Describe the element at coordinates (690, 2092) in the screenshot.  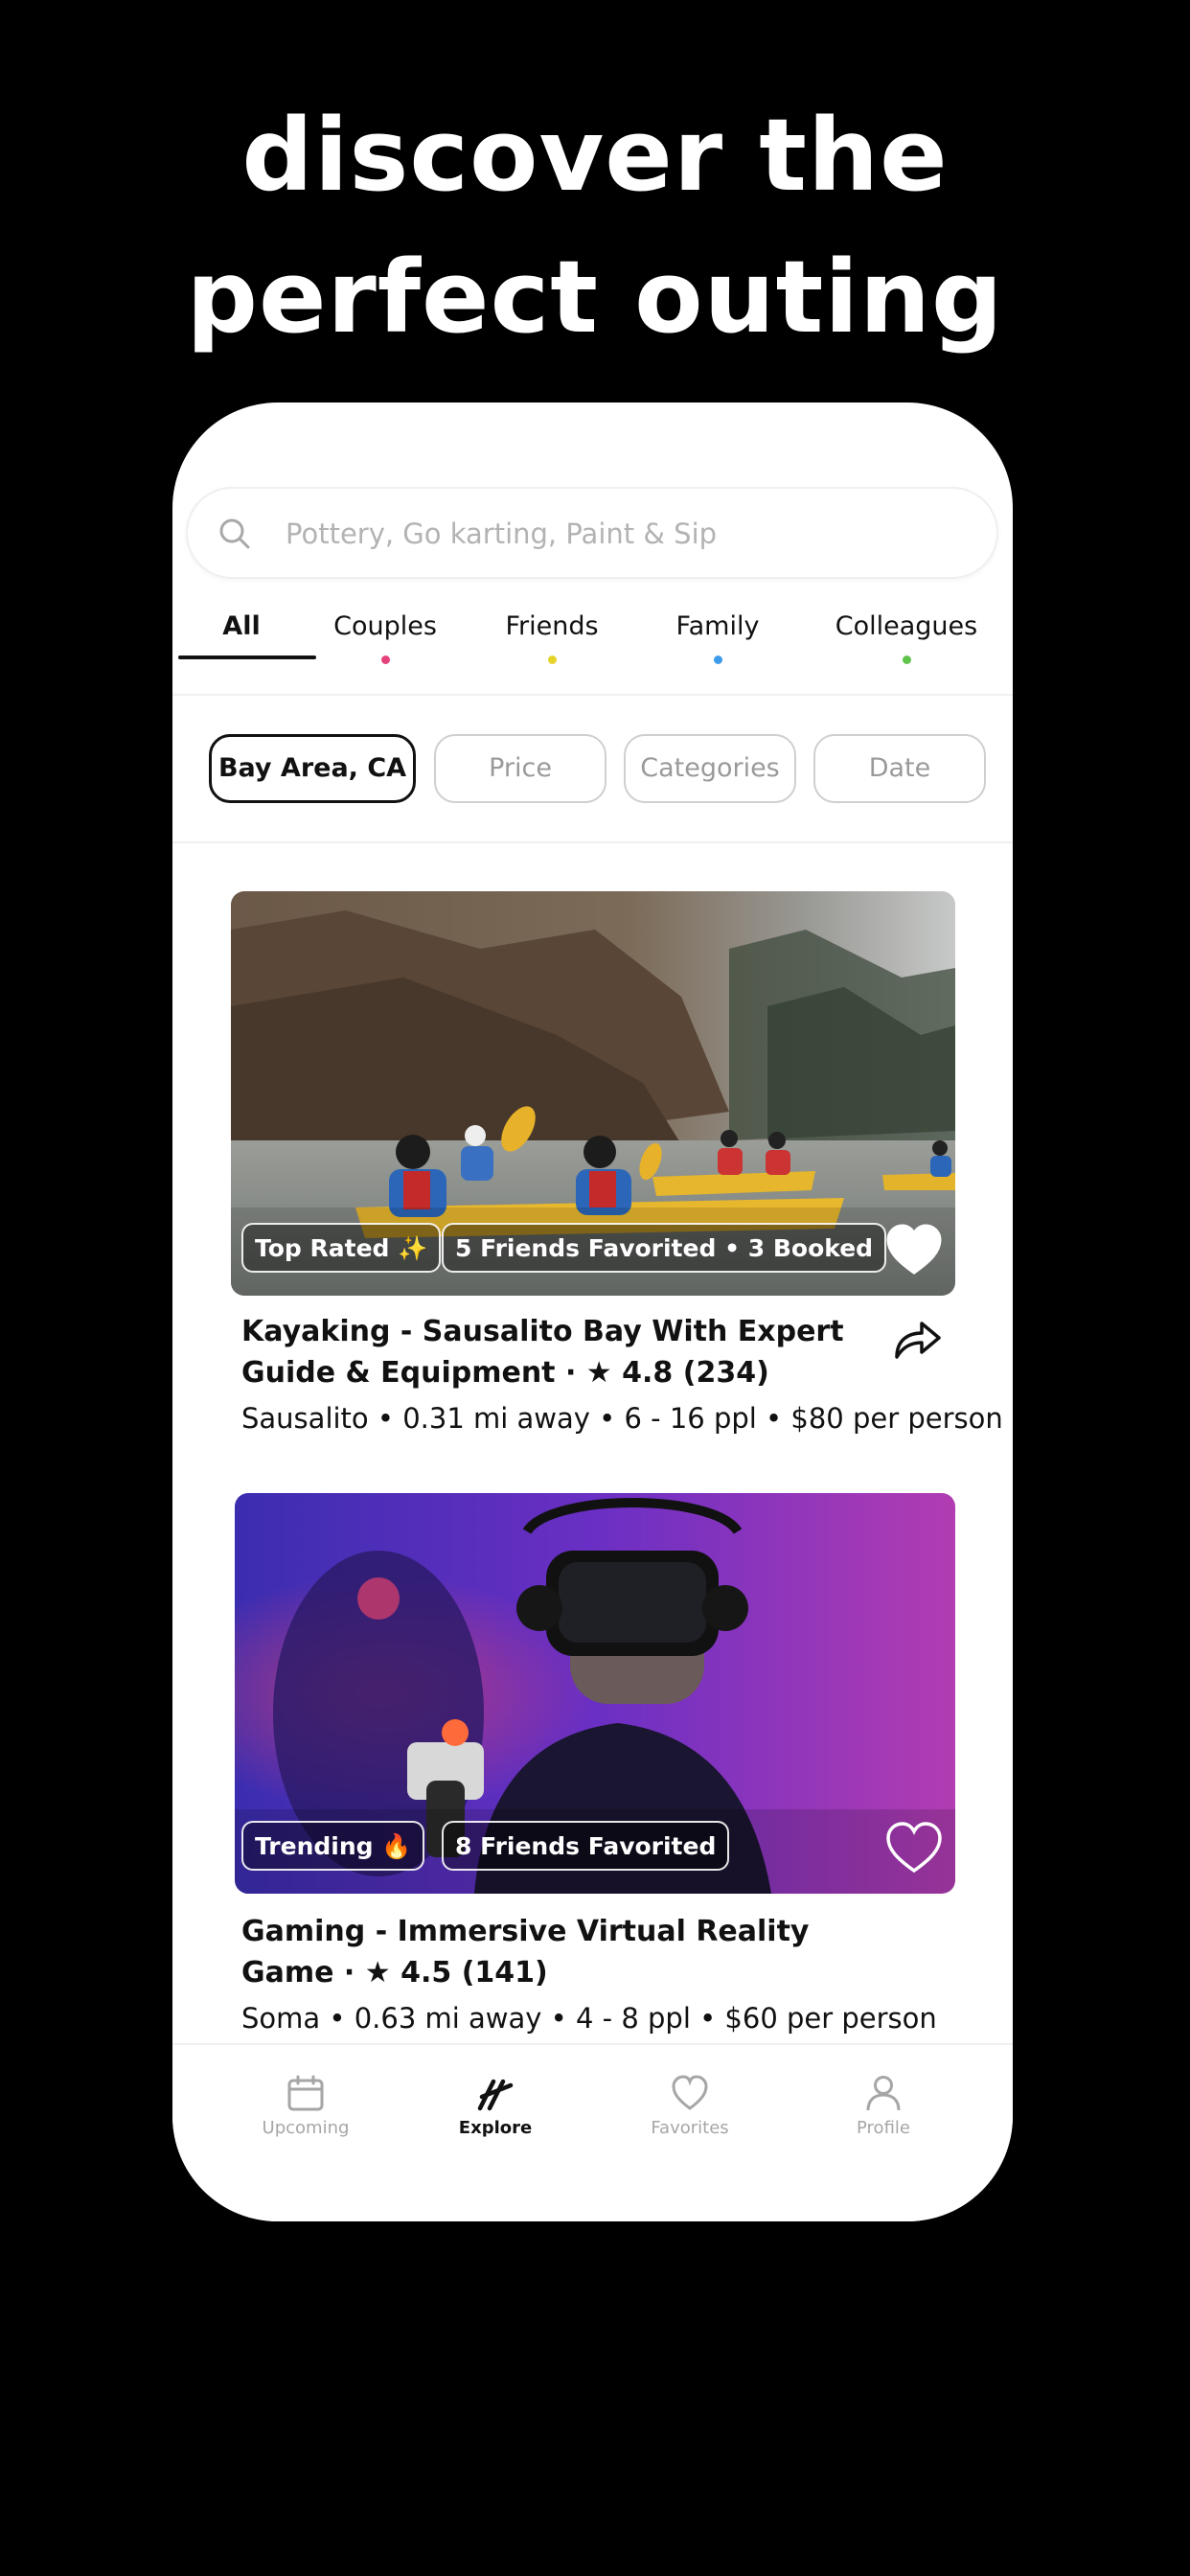
I see `heart-icon` at that location.